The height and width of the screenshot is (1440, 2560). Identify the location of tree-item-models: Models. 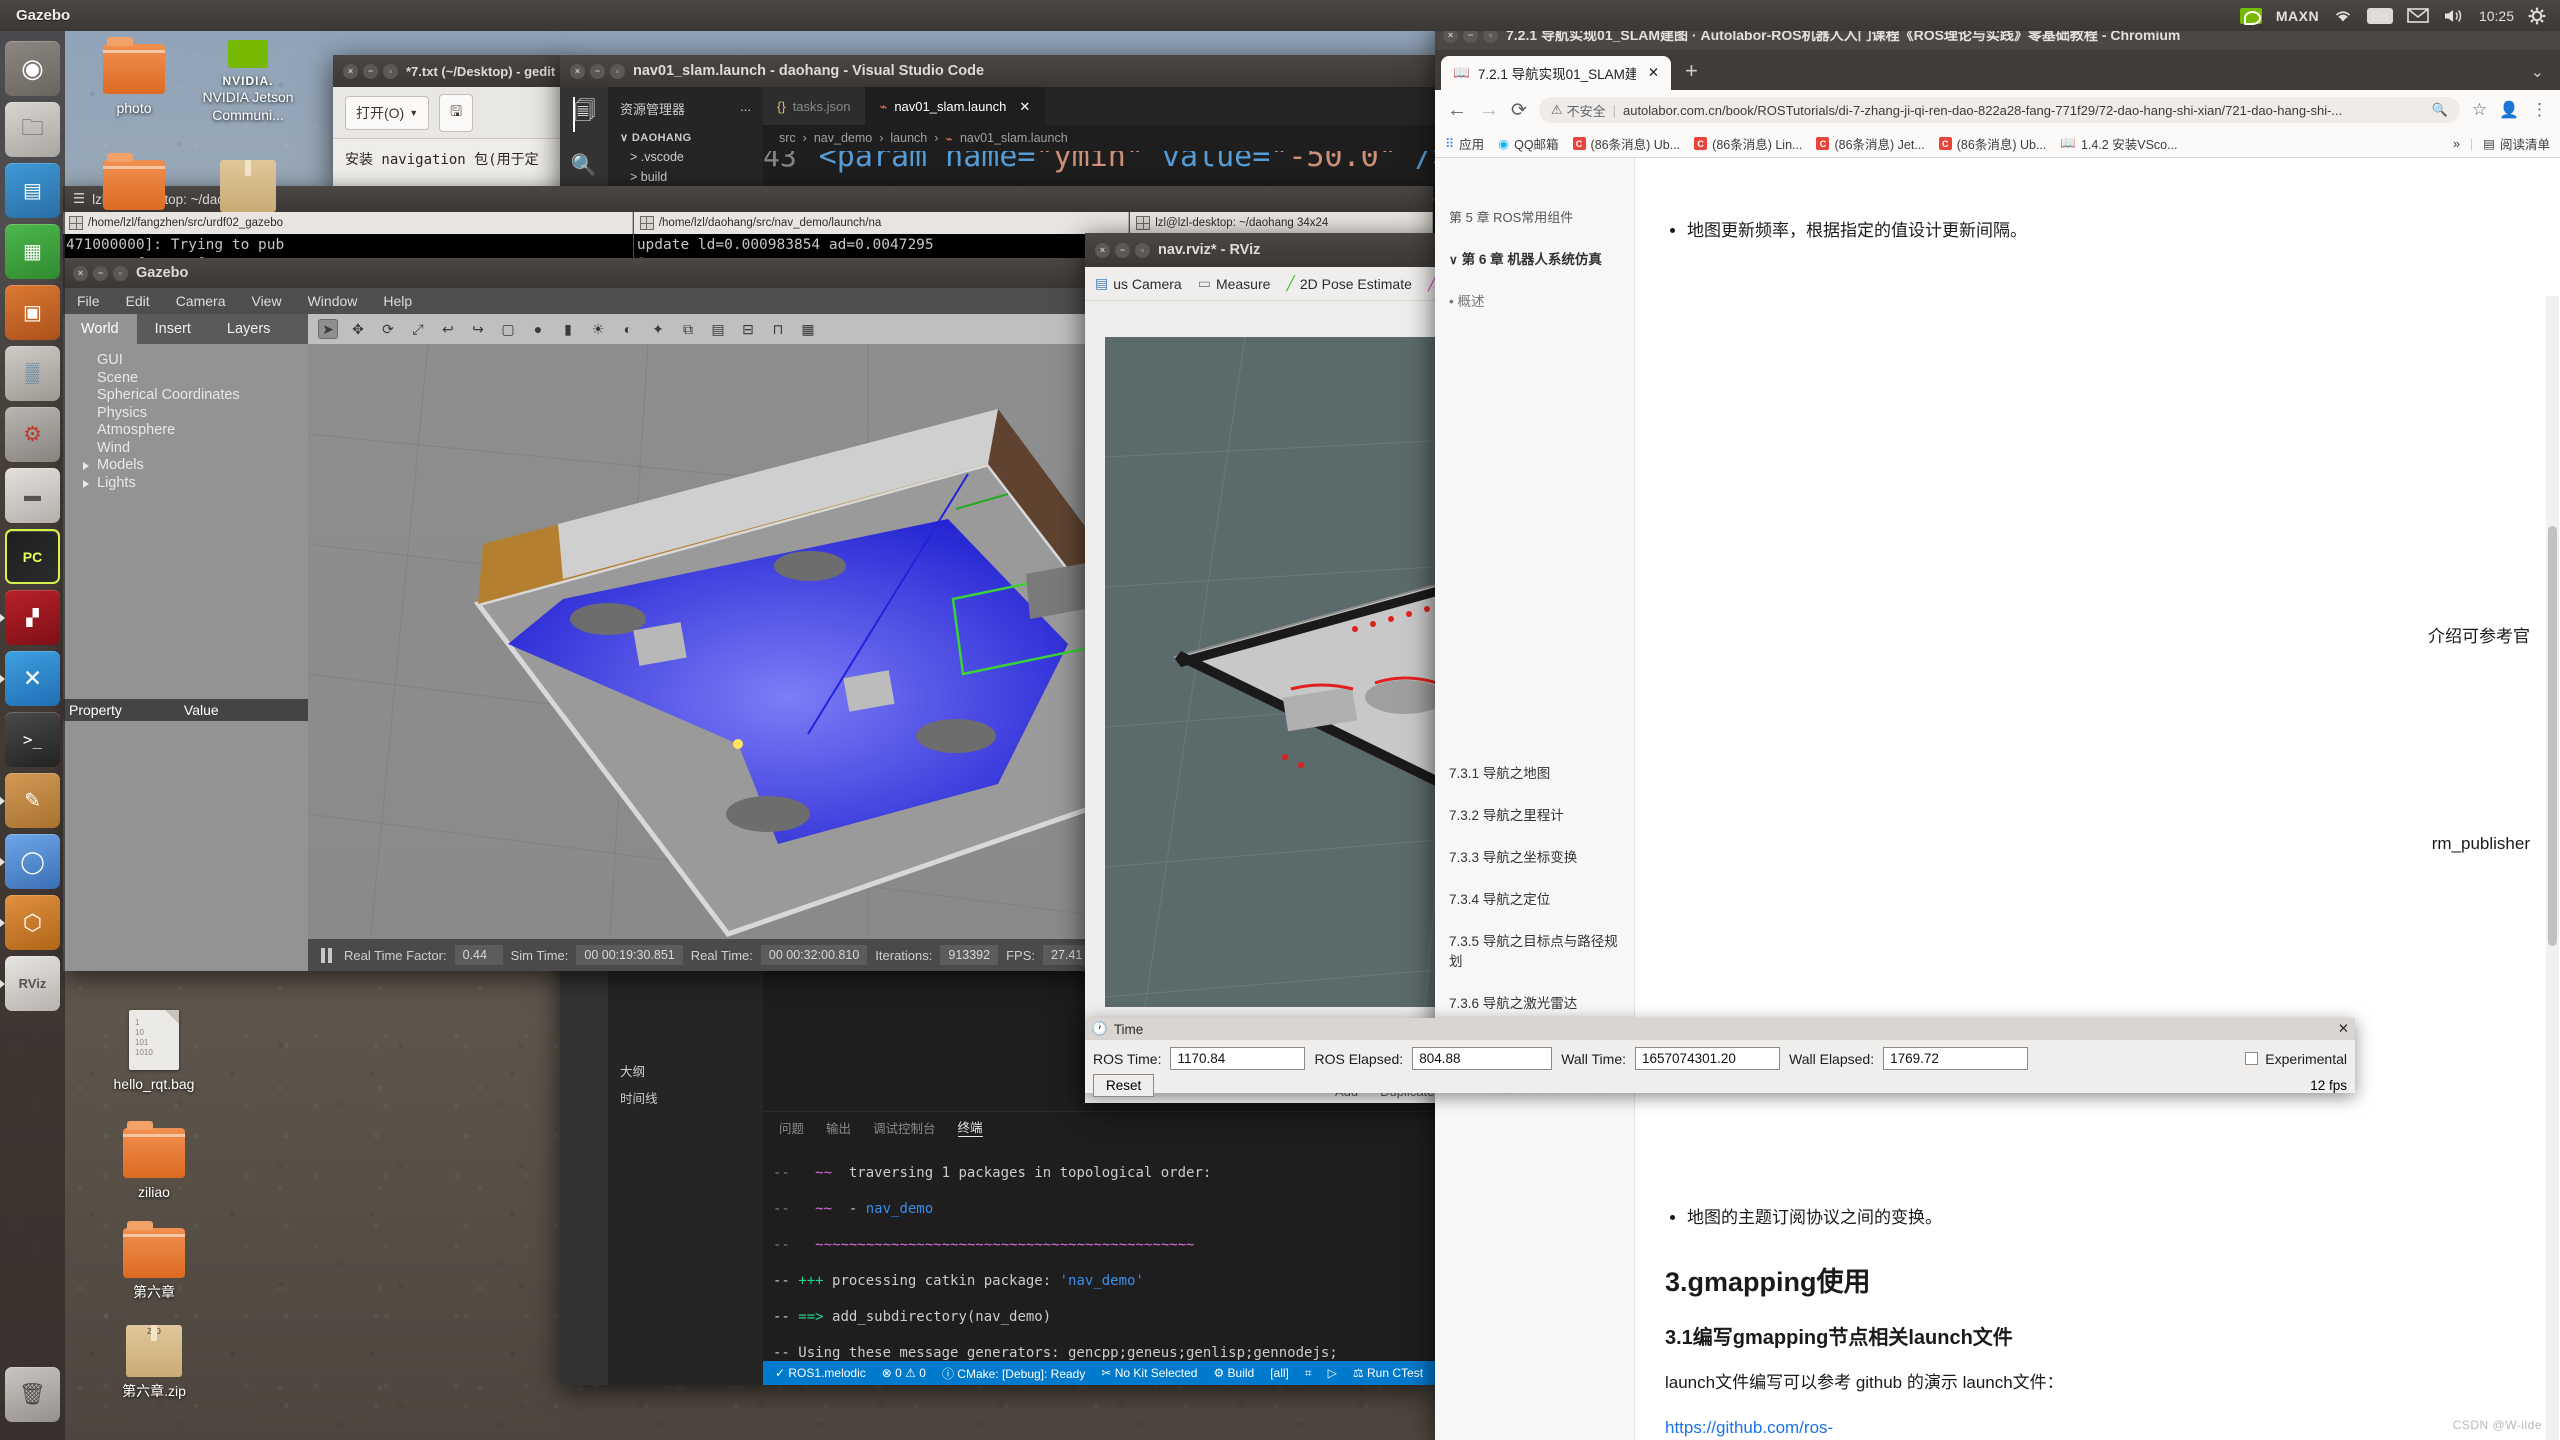
(194, 466).